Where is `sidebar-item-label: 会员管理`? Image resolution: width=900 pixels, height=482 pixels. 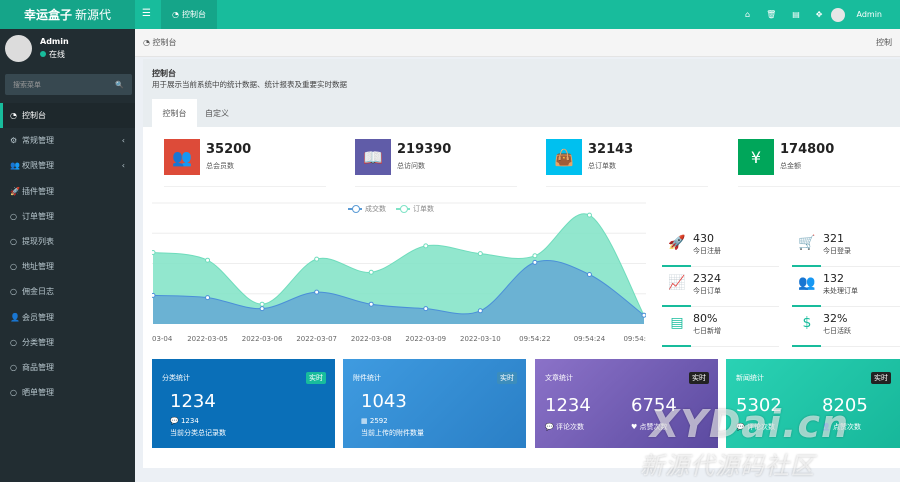 sidebar-item-label: 会员管理 is located at coordinates (38, 317).